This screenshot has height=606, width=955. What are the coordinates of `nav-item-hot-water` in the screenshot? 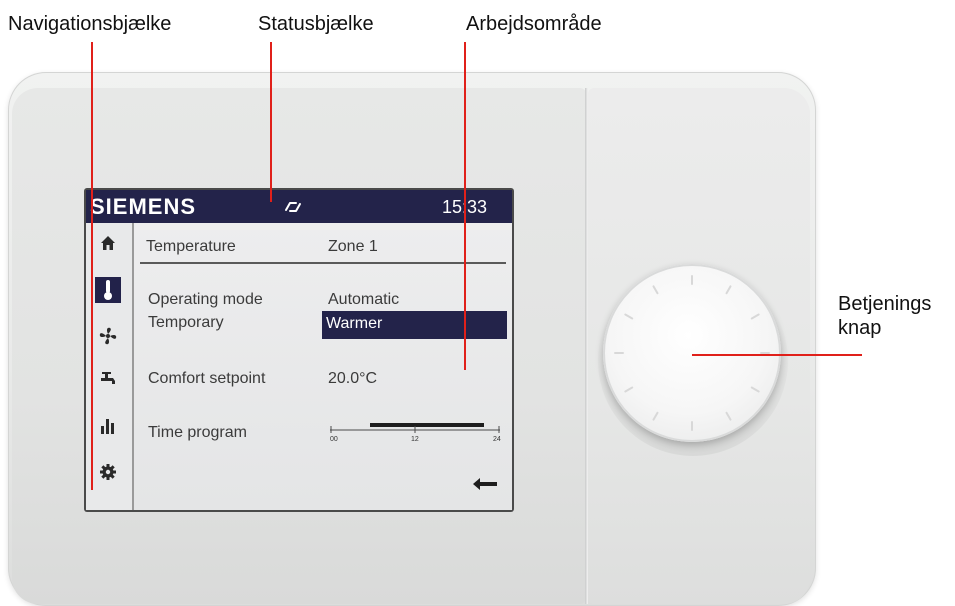 It's located at (108, 380).